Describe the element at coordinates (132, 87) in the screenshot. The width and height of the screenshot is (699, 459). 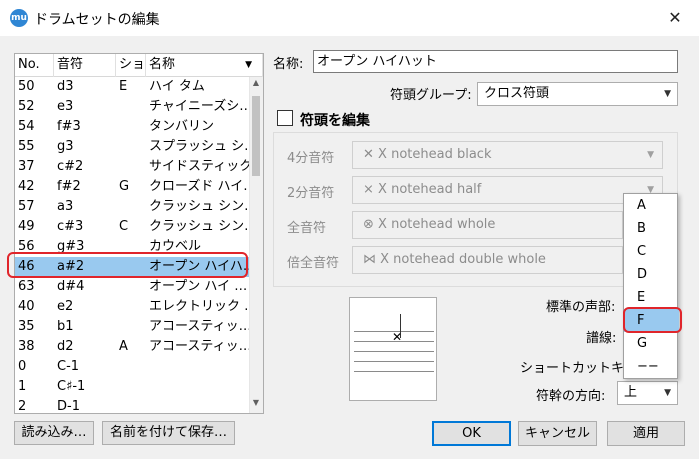
I see `table-row: 50 d3 E ハイ タム` at that location.